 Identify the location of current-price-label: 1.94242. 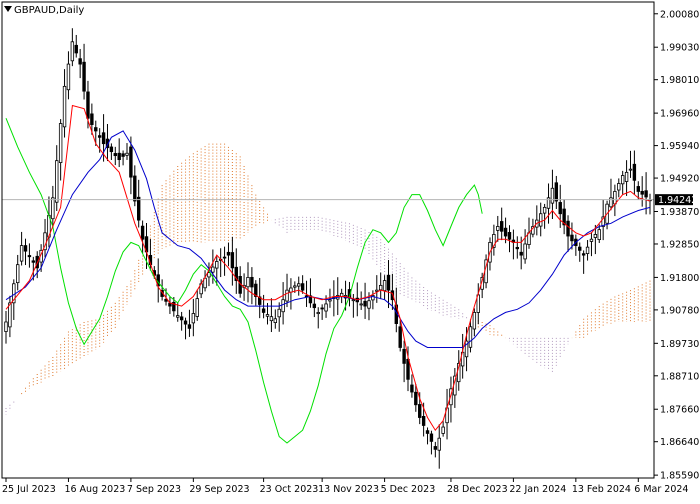
(677, 200).